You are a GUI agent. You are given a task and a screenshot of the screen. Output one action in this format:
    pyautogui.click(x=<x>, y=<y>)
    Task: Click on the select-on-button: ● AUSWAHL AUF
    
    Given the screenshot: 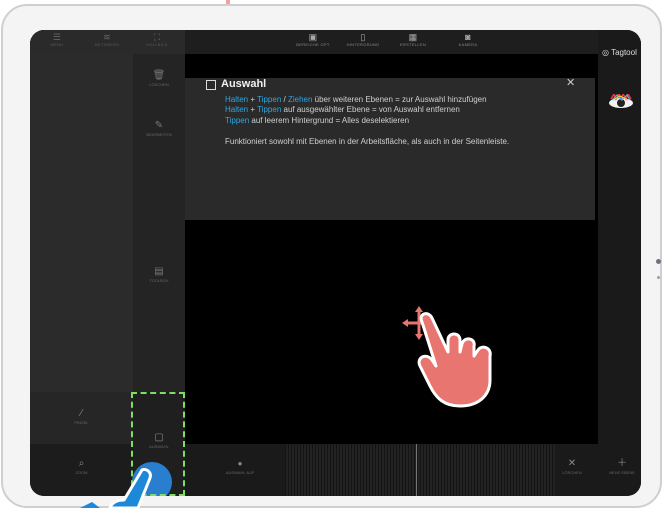 What is the action you would take?
    pyautogui.click(x=240, y=466)
    